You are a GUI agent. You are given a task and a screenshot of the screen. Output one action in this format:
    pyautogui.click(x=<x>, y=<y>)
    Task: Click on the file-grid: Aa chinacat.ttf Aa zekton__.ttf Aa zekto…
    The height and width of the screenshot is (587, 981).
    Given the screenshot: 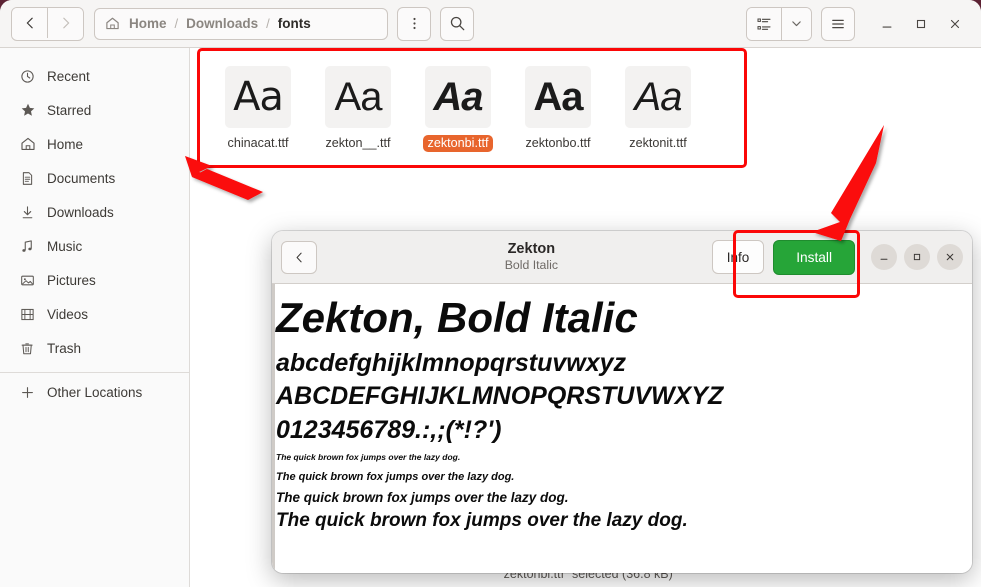 What is the action you would take?
    pyautogui.click(x=458, y=108)
    